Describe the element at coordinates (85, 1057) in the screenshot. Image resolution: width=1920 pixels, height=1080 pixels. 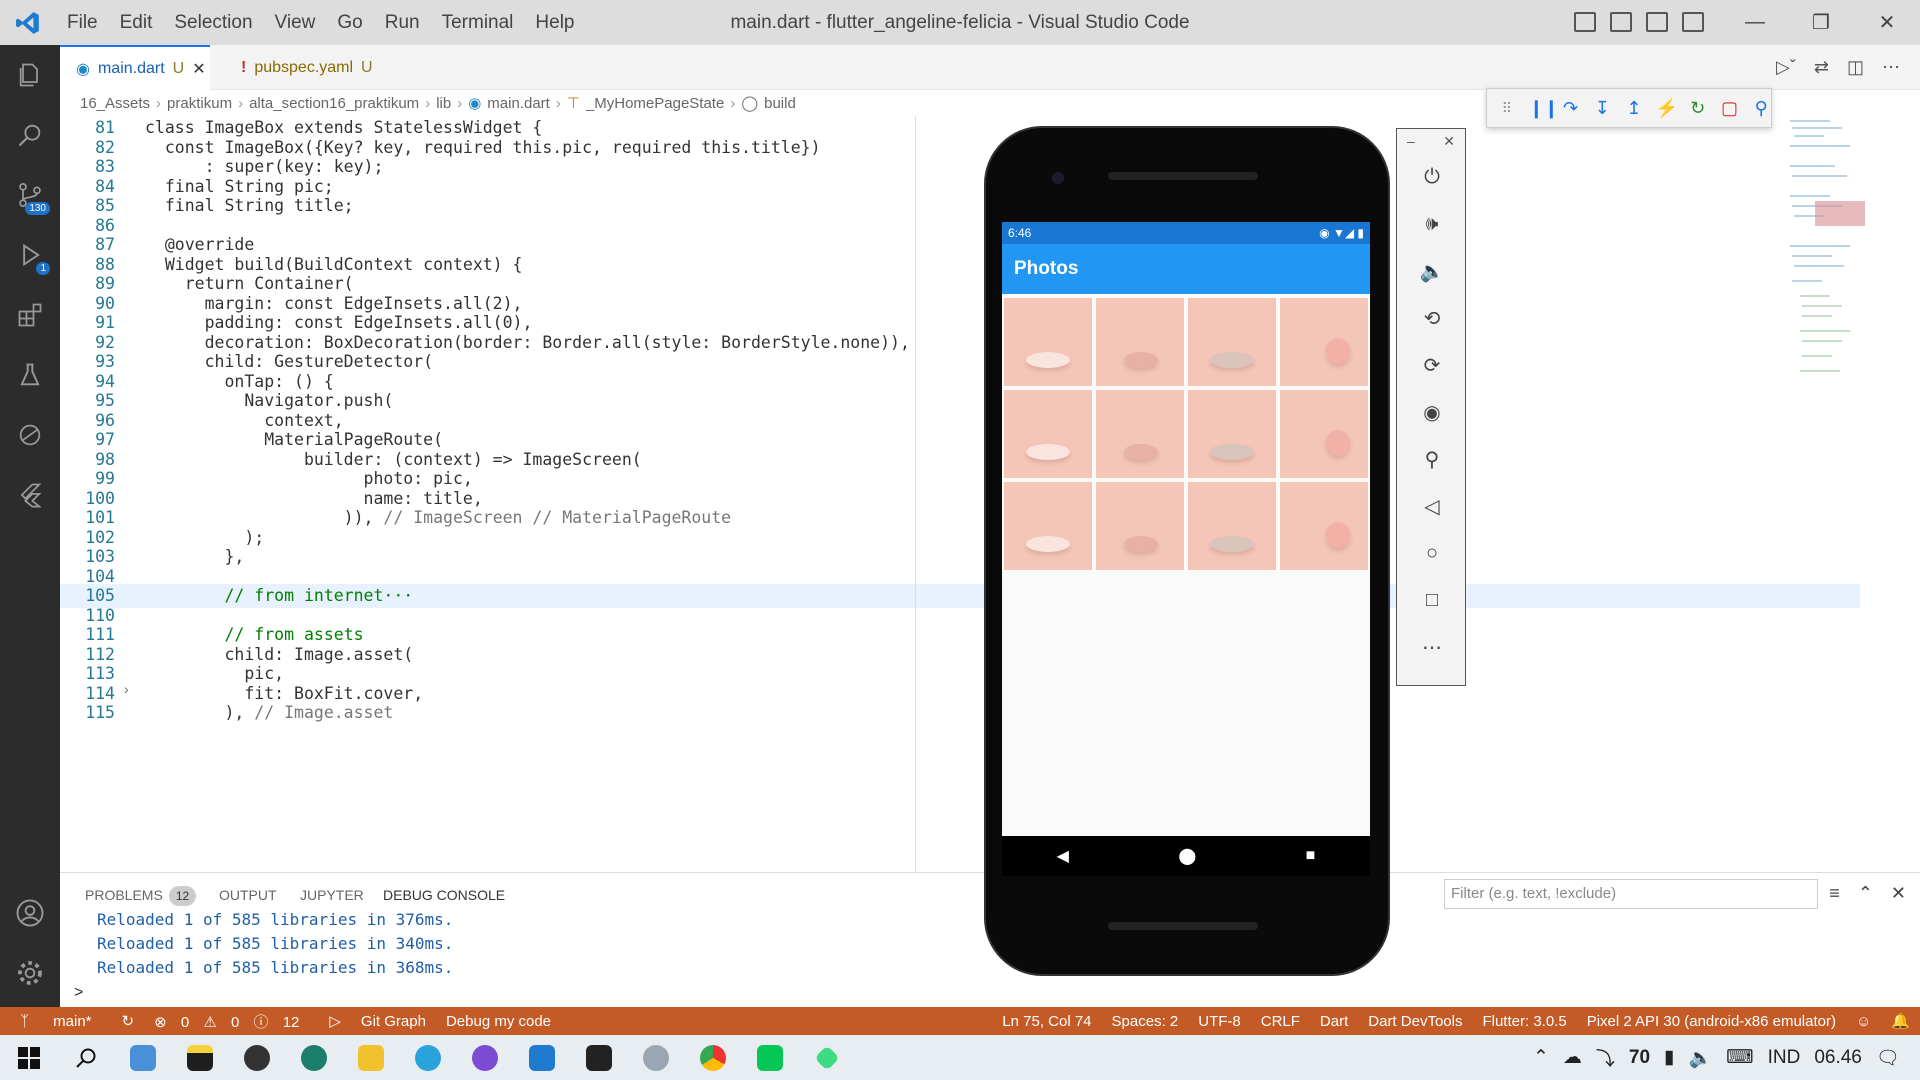
I see `taskbar-search-icon` at that location.